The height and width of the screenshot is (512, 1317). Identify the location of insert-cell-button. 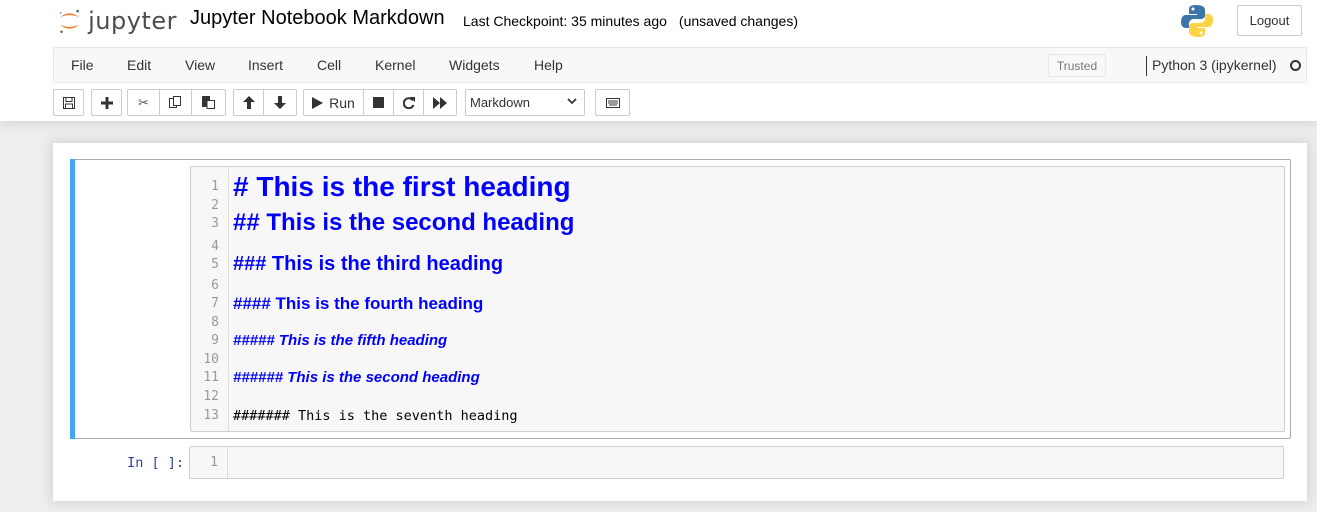
(106, 102).